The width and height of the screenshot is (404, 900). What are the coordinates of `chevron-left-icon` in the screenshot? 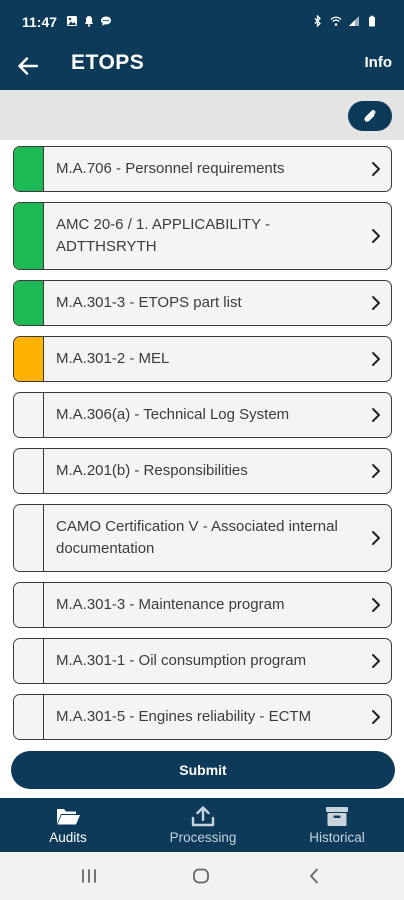 It's located at (314, 876).